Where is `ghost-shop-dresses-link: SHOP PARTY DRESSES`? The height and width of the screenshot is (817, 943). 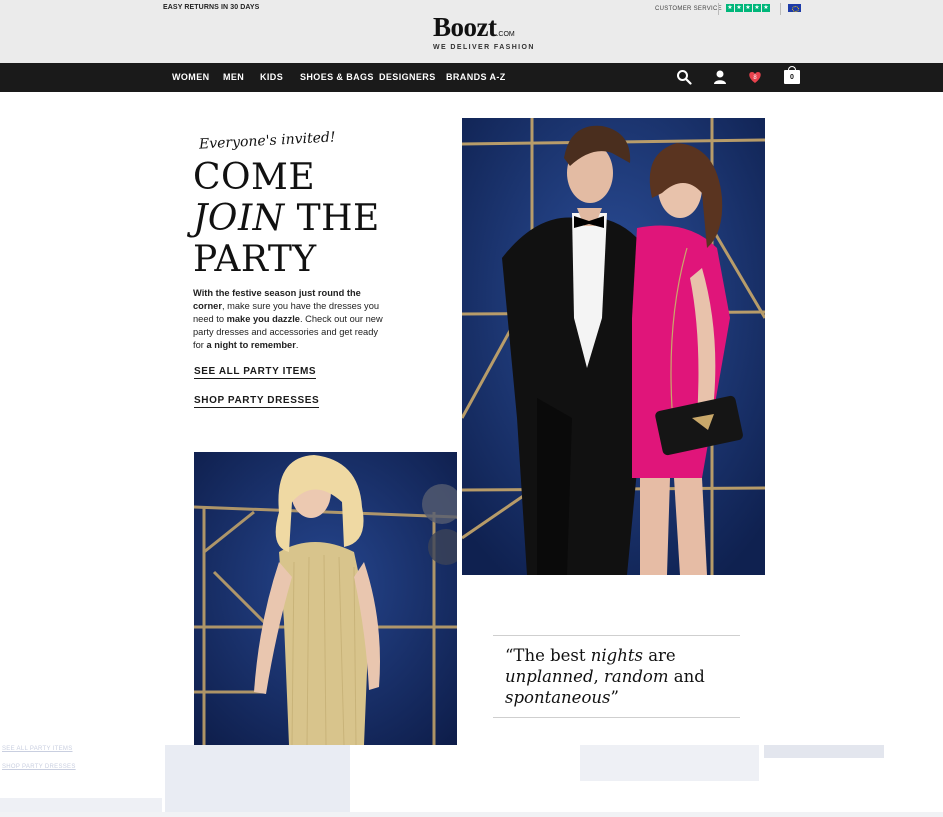 ghost-shop-dresses-link: SHOP PARTY DRESSES is located at coordinates (39, 767).